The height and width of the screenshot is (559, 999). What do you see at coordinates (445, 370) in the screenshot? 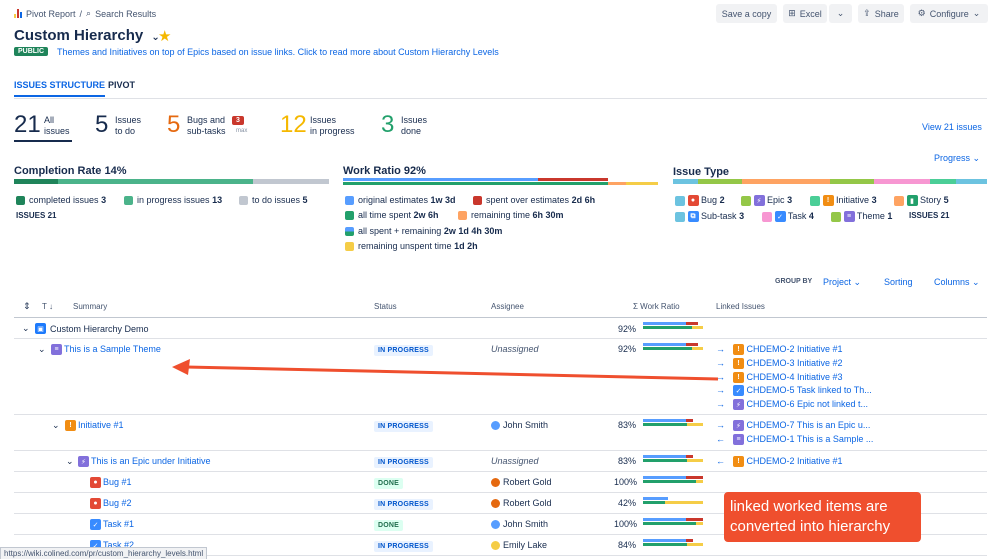
I see `annotation-arrow` at bounding box center [445, 370].